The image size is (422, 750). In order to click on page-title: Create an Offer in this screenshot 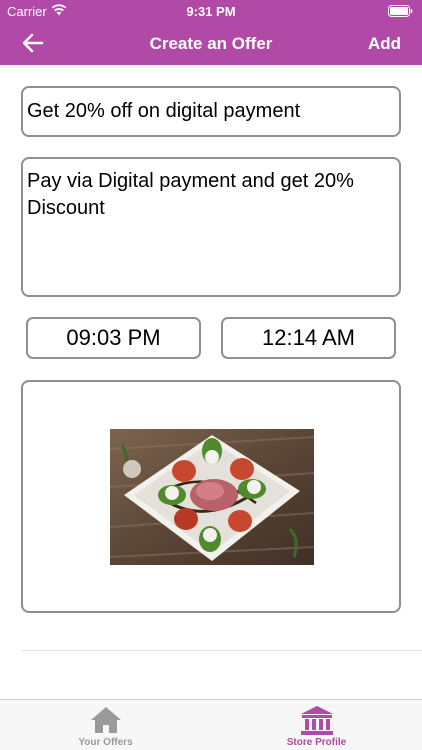, I will do `click(211, 43)`.